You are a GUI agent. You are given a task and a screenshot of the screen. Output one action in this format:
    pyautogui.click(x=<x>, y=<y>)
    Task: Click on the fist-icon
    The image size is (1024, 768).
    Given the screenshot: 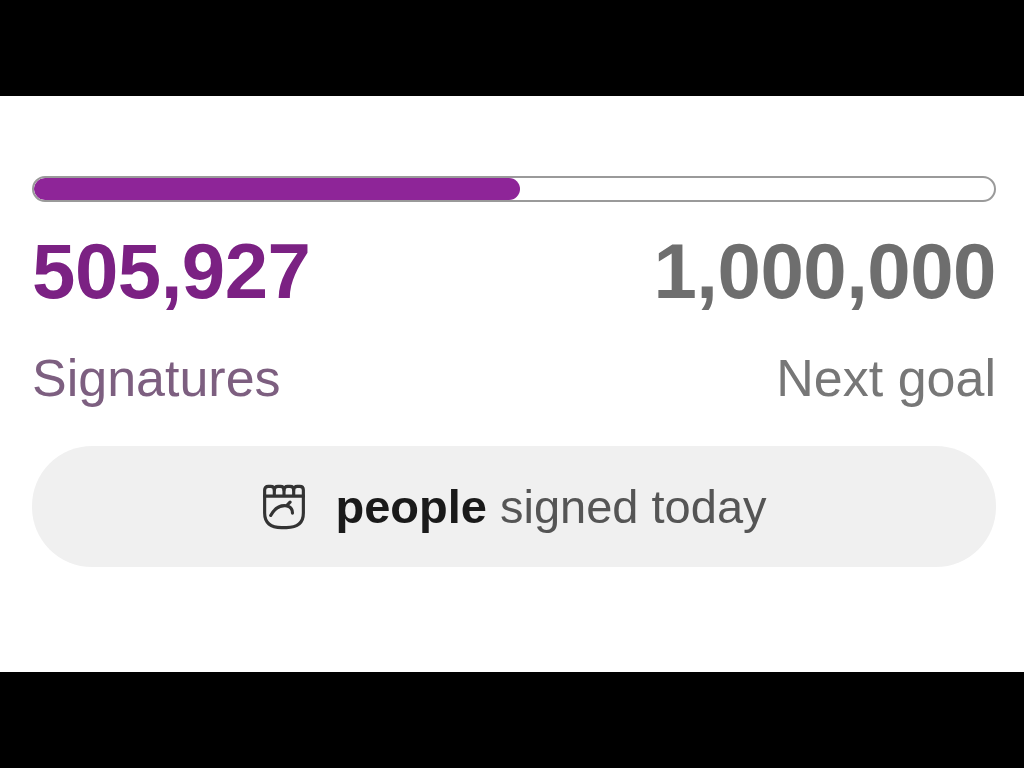 What is the action you would take?
    pyautogui.click(x=284, y=506)
    